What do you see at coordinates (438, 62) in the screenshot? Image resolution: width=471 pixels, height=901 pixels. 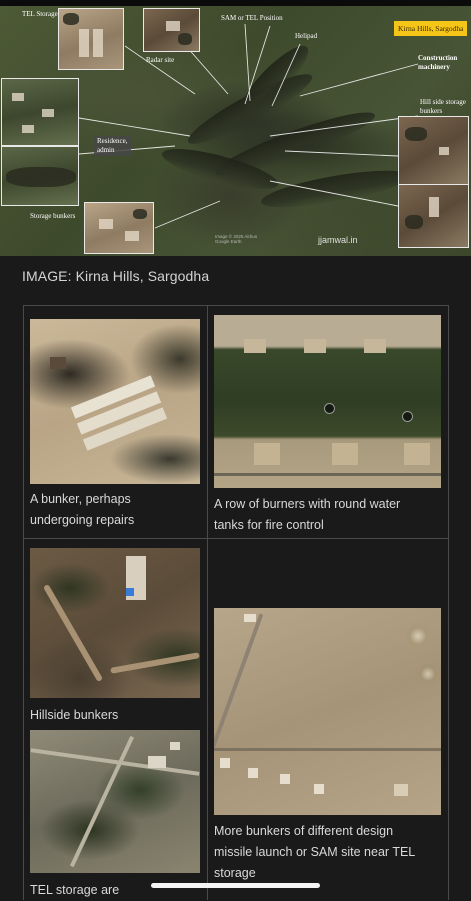 I see `label-construction: Construction machinery` at bounding box center [438, 62].